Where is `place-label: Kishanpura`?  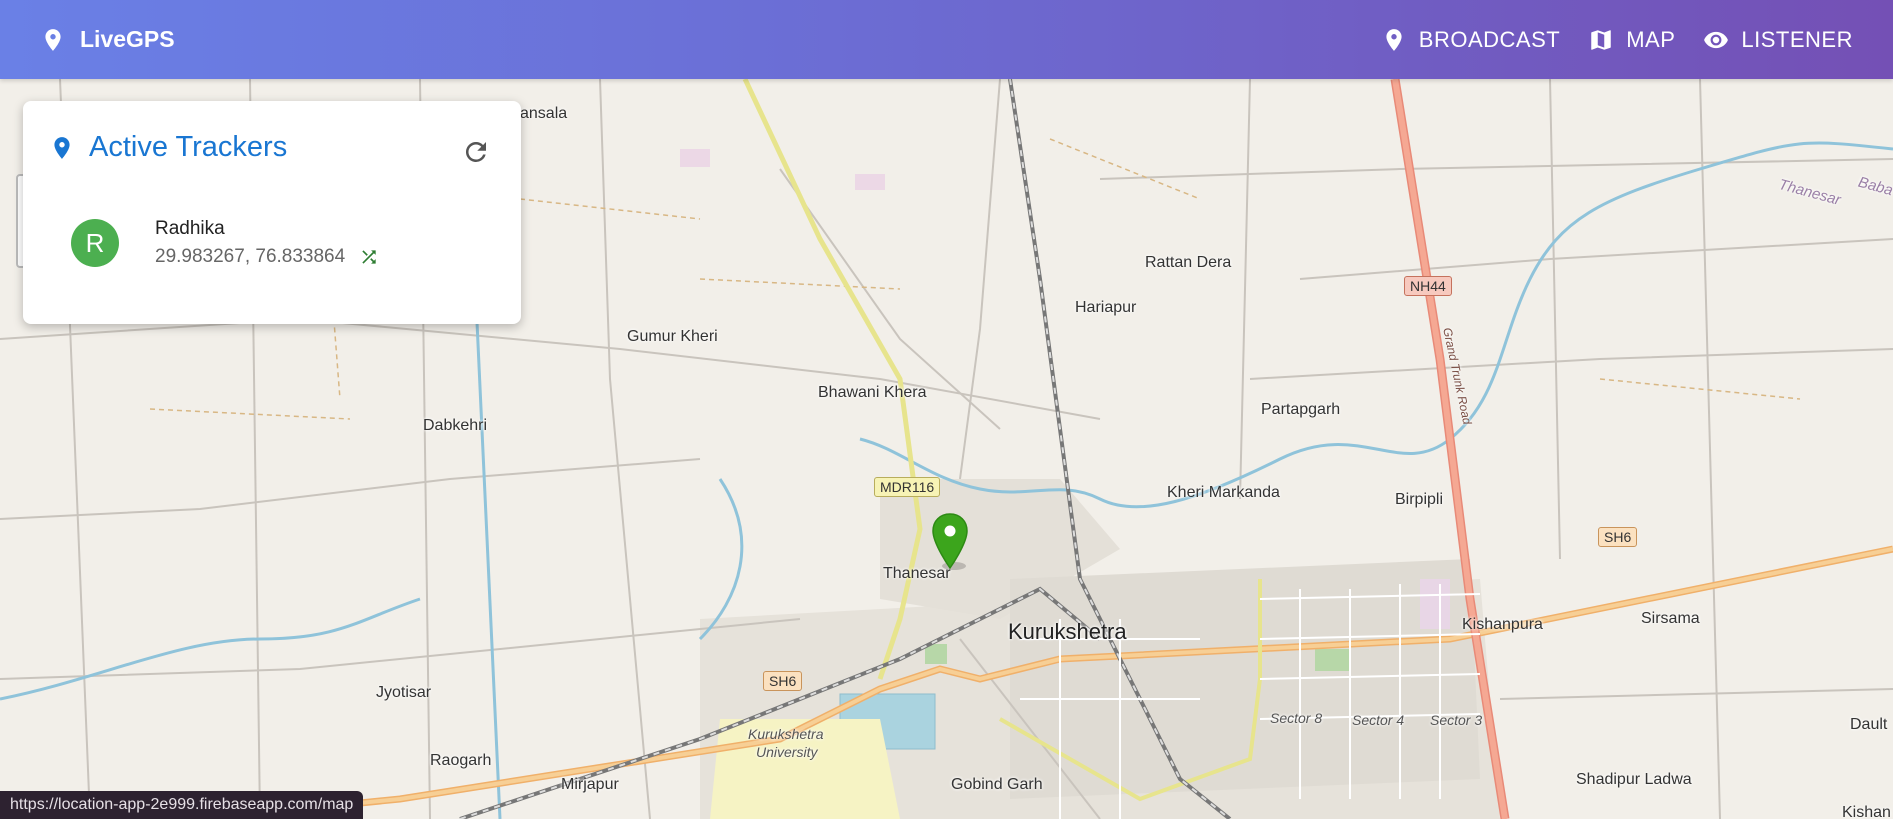 place-label: Kishanpura is located at coordinates (1502, 624).